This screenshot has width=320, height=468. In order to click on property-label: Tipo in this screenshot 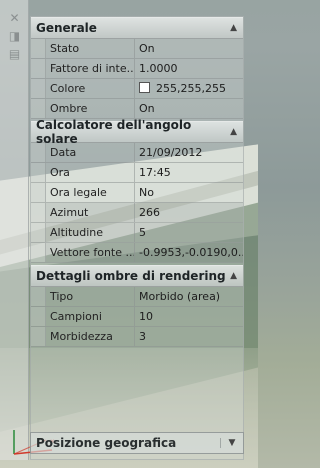, I will do `click(90, 296)`.